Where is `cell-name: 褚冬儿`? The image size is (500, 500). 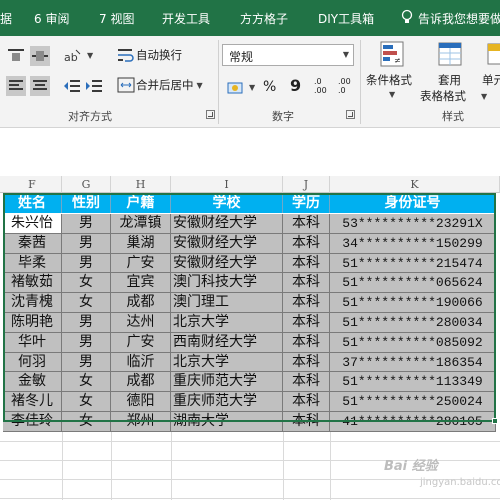 cell-name: 褚冬儿 is located at coordinates (32, 402).